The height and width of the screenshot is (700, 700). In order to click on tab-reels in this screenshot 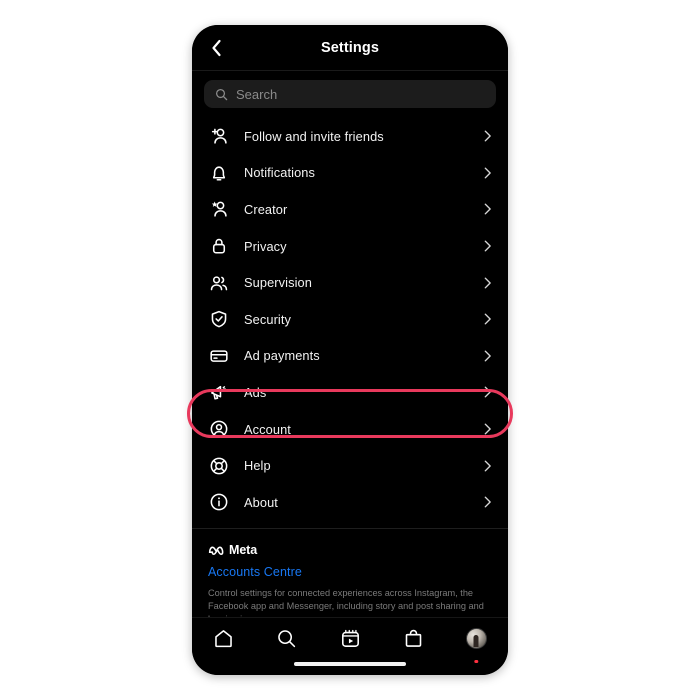, I will do `click(349, 645)`.